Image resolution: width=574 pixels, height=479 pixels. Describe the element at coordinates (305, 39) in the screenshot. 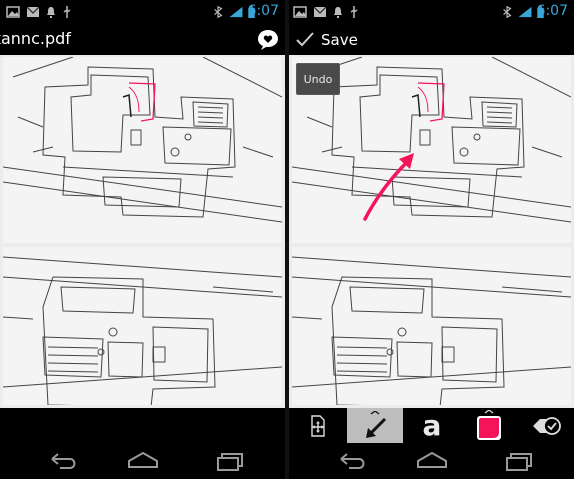

I see `checkmark-icon` at that location.